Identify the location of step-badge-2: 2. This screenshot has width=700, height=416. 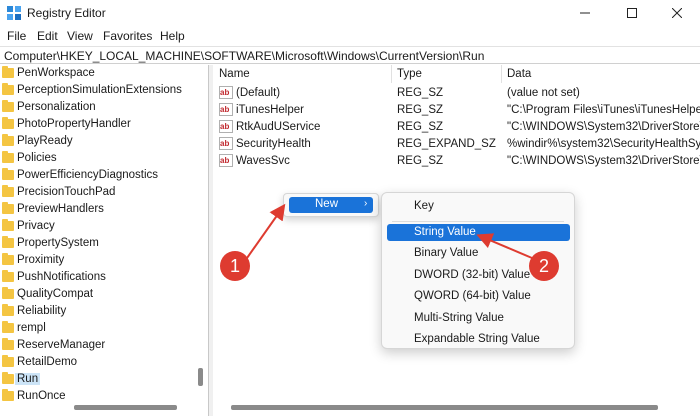
(544, 266).